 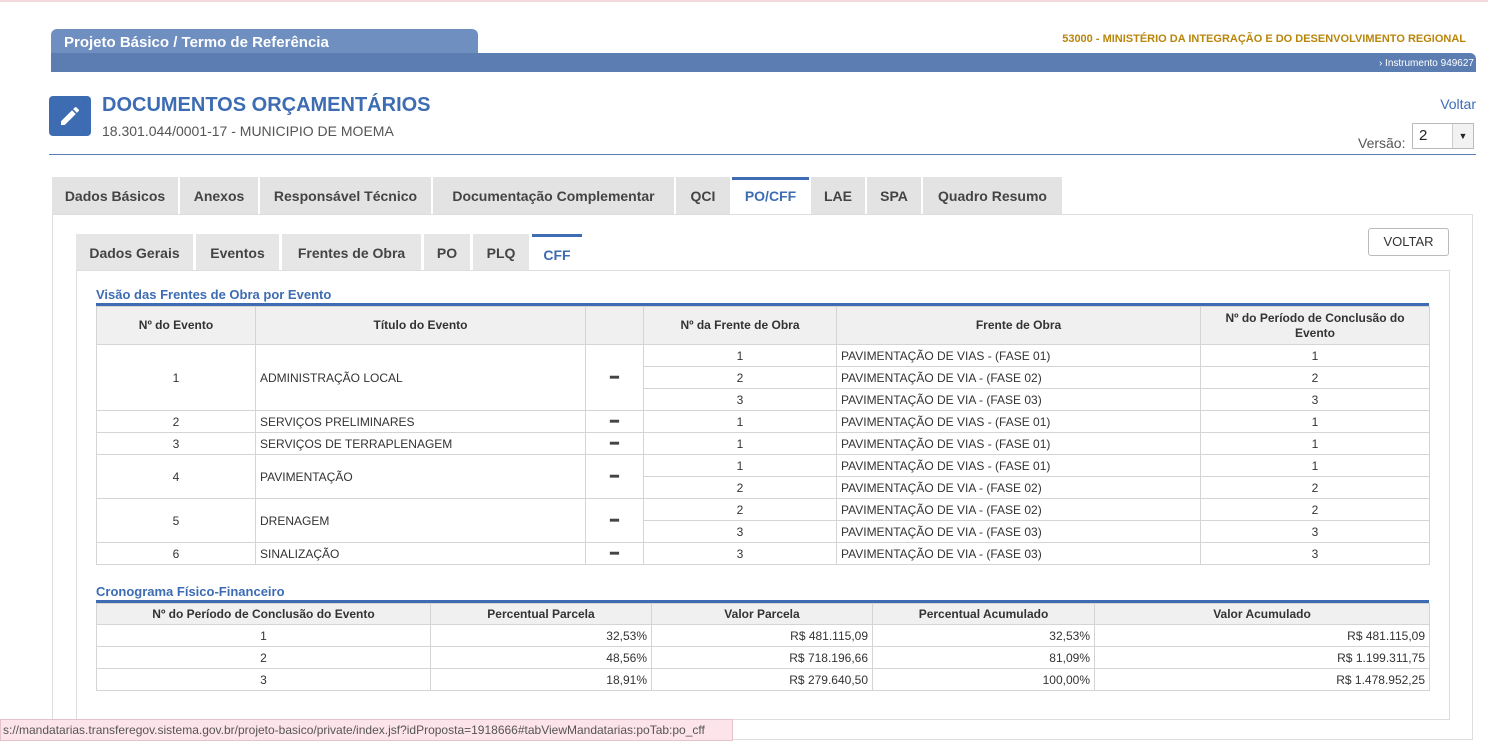 What do you see at coordinates (541, 614) in the screenshot?
I see `col-header-percentual-parcela: Percentual Parcela` at bounding box center [541, 614].